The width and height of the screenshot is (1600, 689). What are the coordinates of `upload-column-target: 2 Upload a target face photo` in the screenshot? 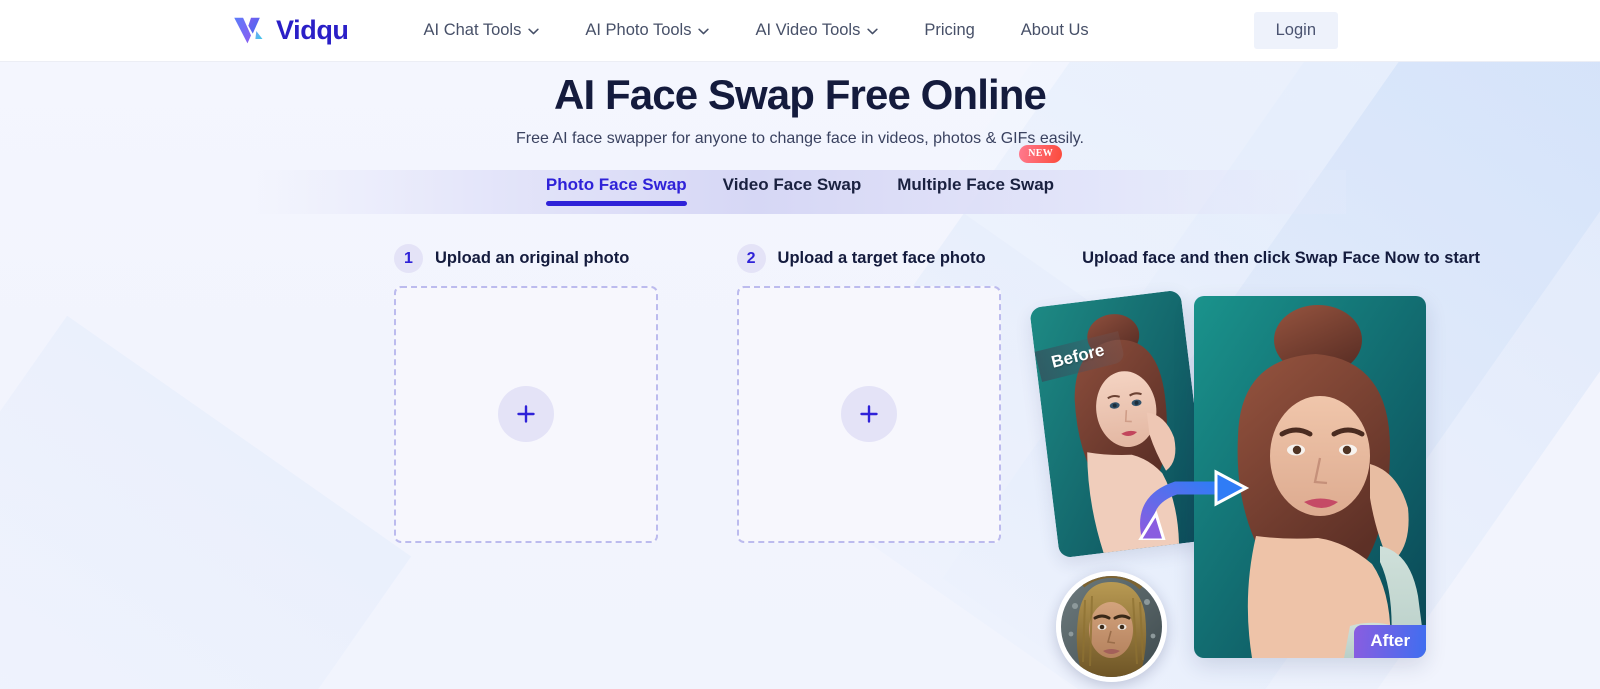 It's located at (882, 449).